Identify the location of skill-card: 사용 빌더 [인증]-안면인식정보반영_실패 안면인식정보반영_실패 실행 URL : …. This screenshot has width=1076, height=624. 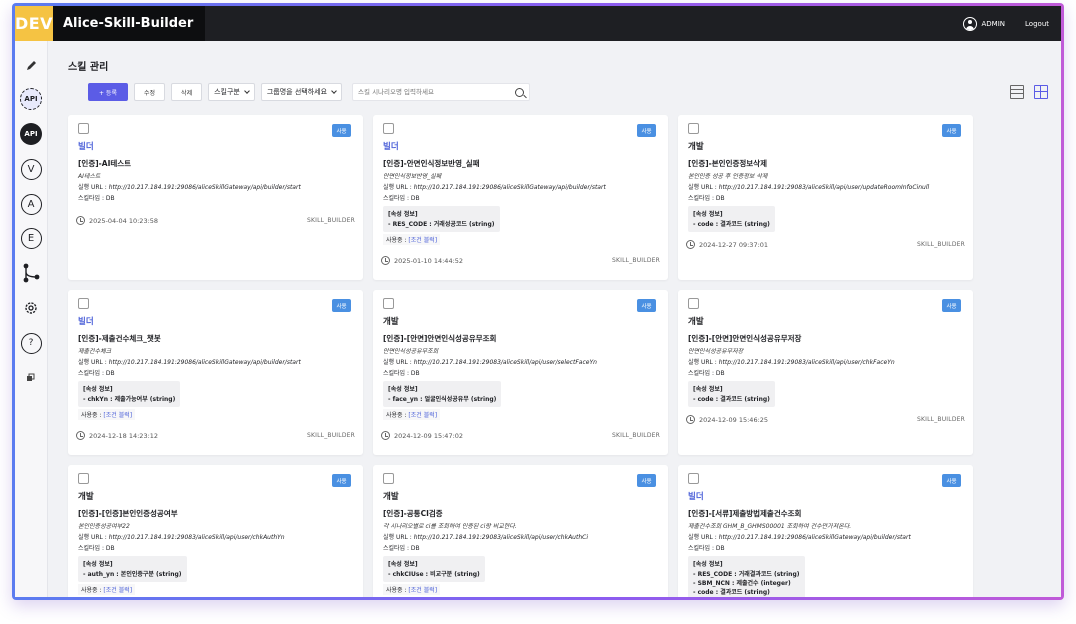
(520, 197).